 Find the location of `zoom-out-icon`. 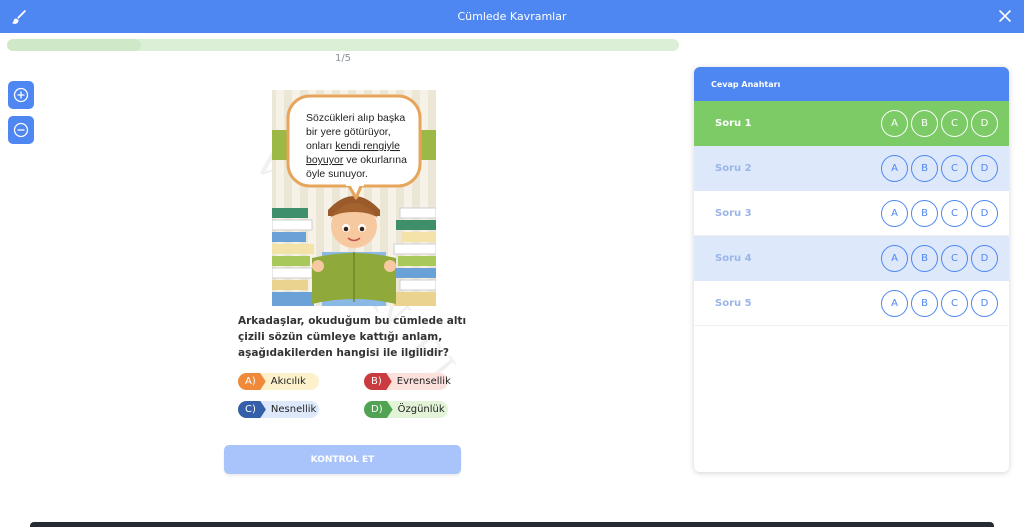

zoom-out-icon is located at coordinates (21, 130).